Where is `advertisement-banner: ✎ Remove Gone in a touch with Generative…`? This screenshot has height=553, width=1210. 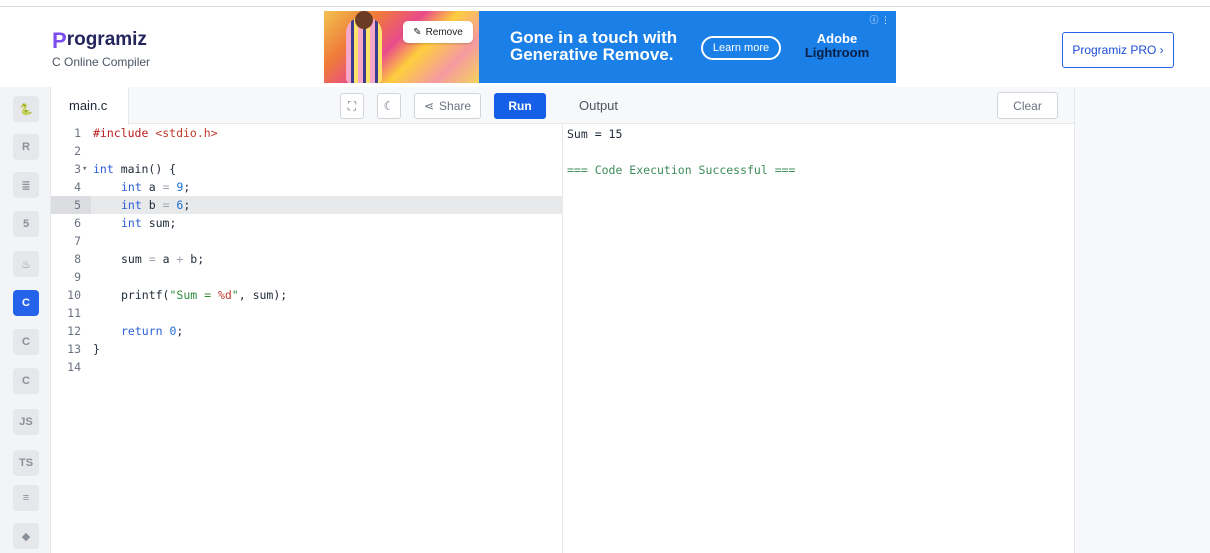
advertisement-banner: ✎ Remove Gone in a touch with Generative… is located at coordinates (610, 47).